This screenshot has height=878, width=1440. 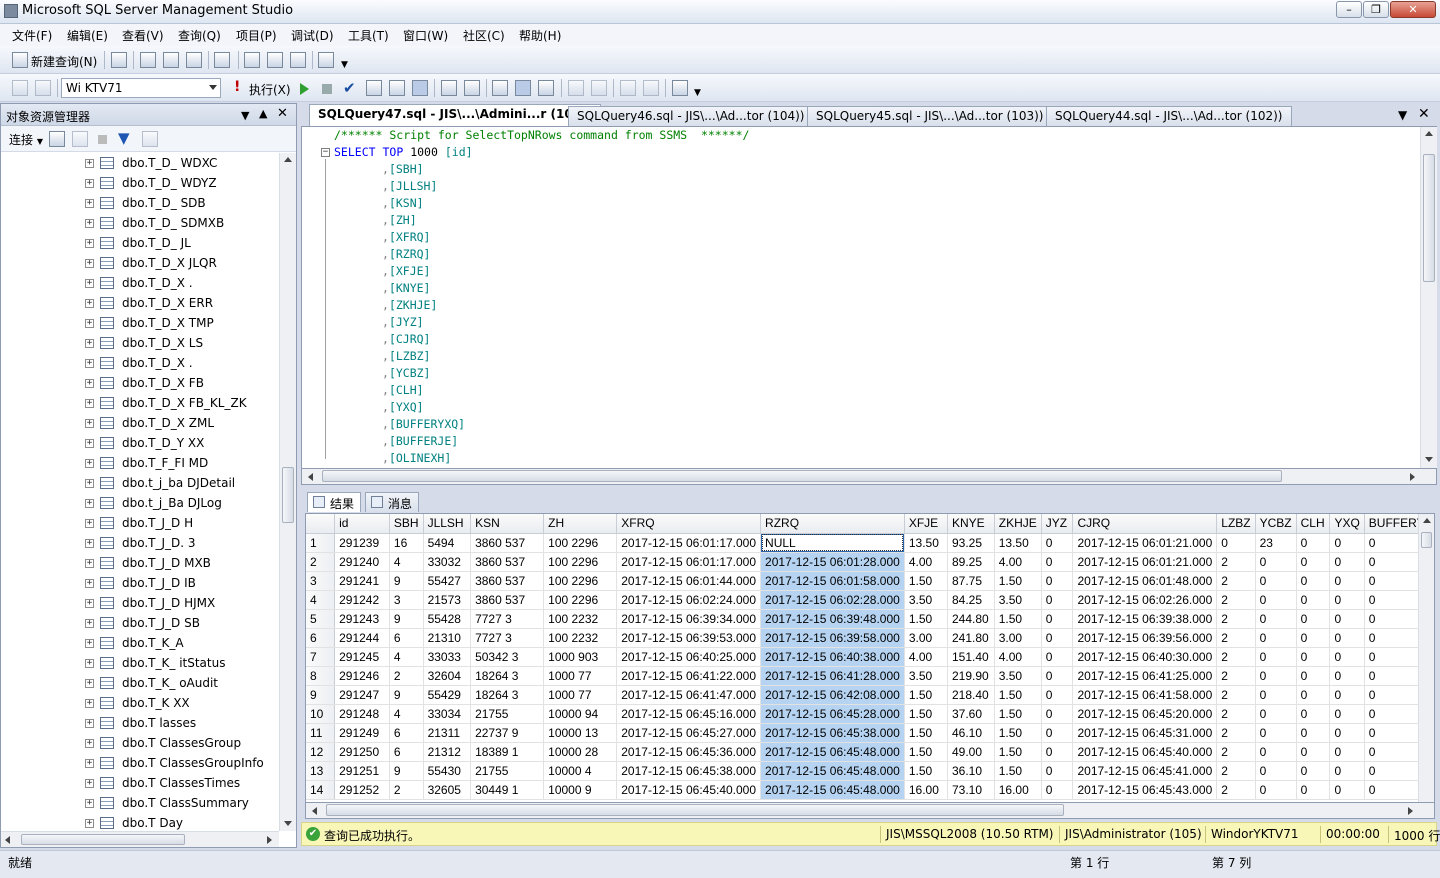 I want to click on table-cell: 32605, so click(x=447, y=790).